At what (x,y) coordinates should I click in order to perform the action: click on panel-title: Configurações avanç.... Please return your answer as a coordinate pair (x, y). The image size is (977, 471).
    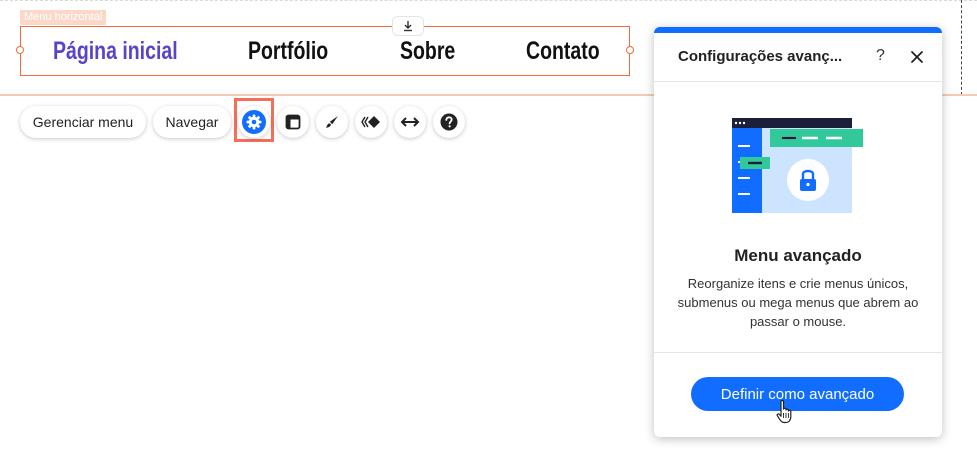
    Looking at the image, I should click on (760, 56).